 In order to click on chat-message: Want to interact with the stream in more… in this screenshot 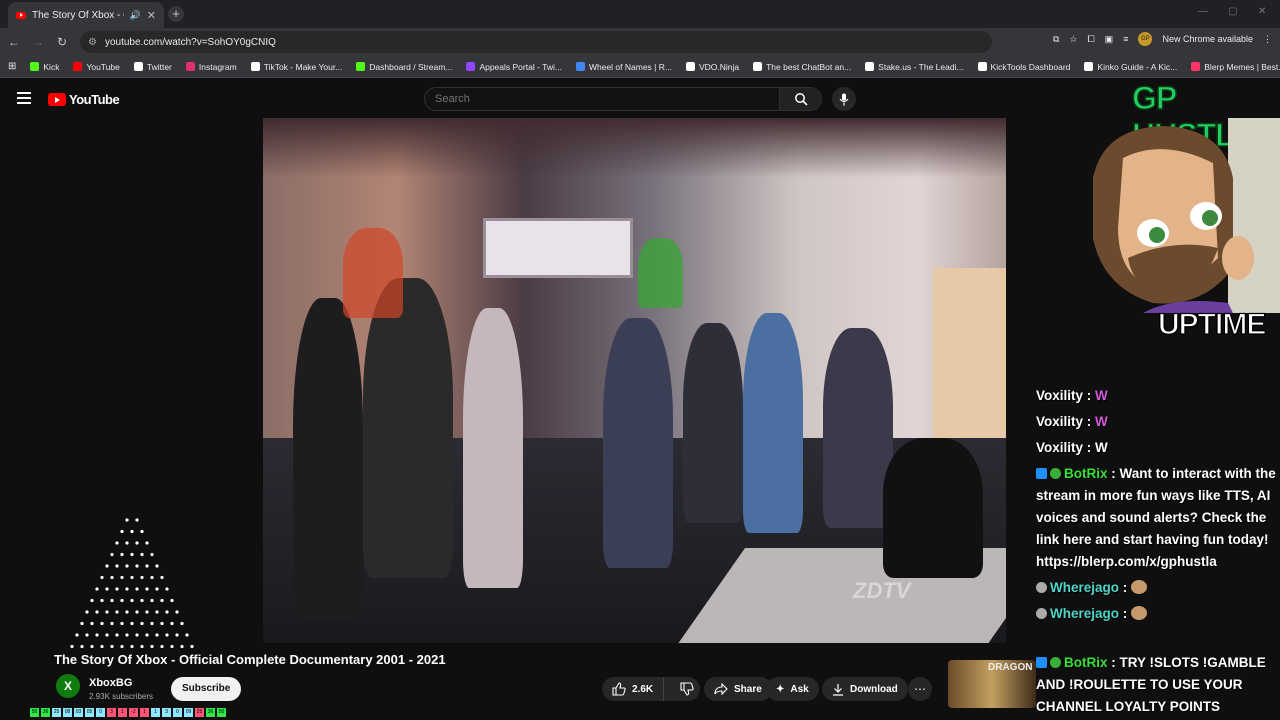, I will do `click(1156, 517)`.